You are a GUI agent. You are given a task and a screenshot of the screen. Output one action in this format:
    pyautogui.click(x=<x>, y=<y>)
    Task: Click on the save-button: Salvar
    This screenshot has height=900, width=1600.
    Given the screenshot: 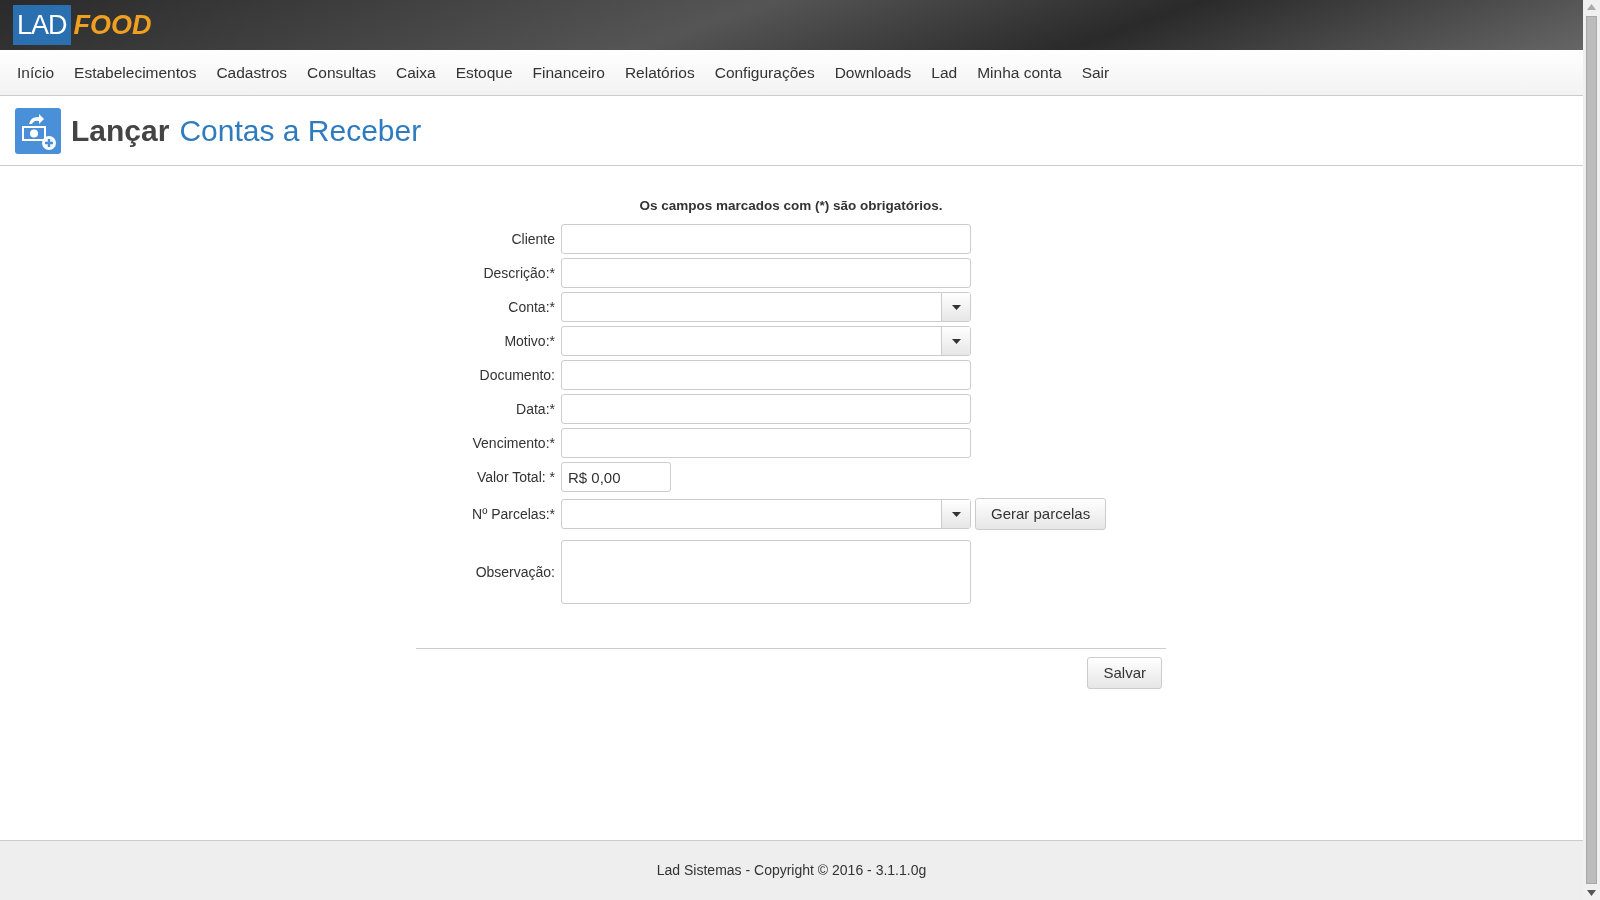 What is the action you would take?
    pyautogui.click(x=1124, y=673)
    